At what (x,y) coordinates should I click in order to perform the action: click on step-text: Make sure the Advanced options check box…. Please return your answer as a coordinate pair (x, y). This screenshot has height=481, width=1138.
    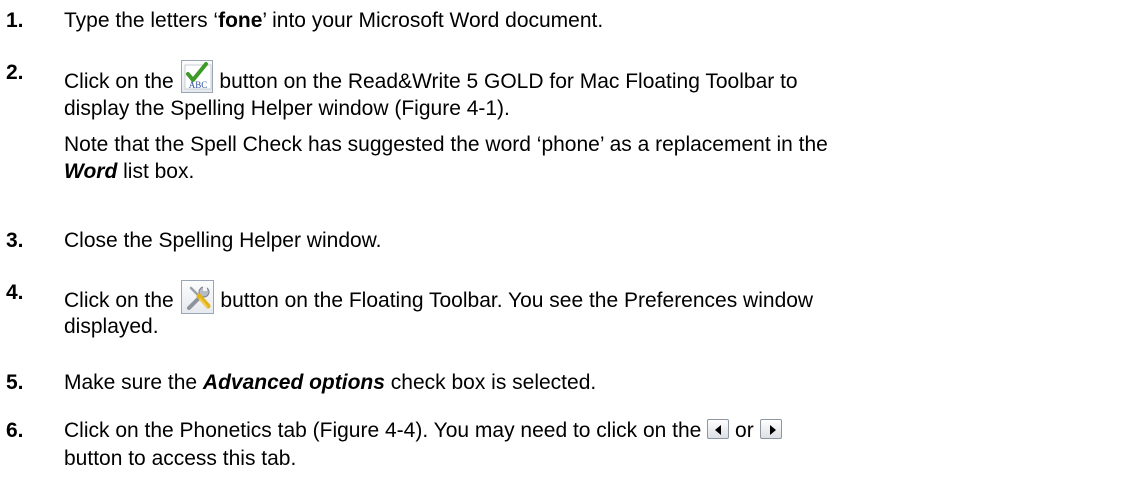
    Looking at the image, I should click on (594, 382).